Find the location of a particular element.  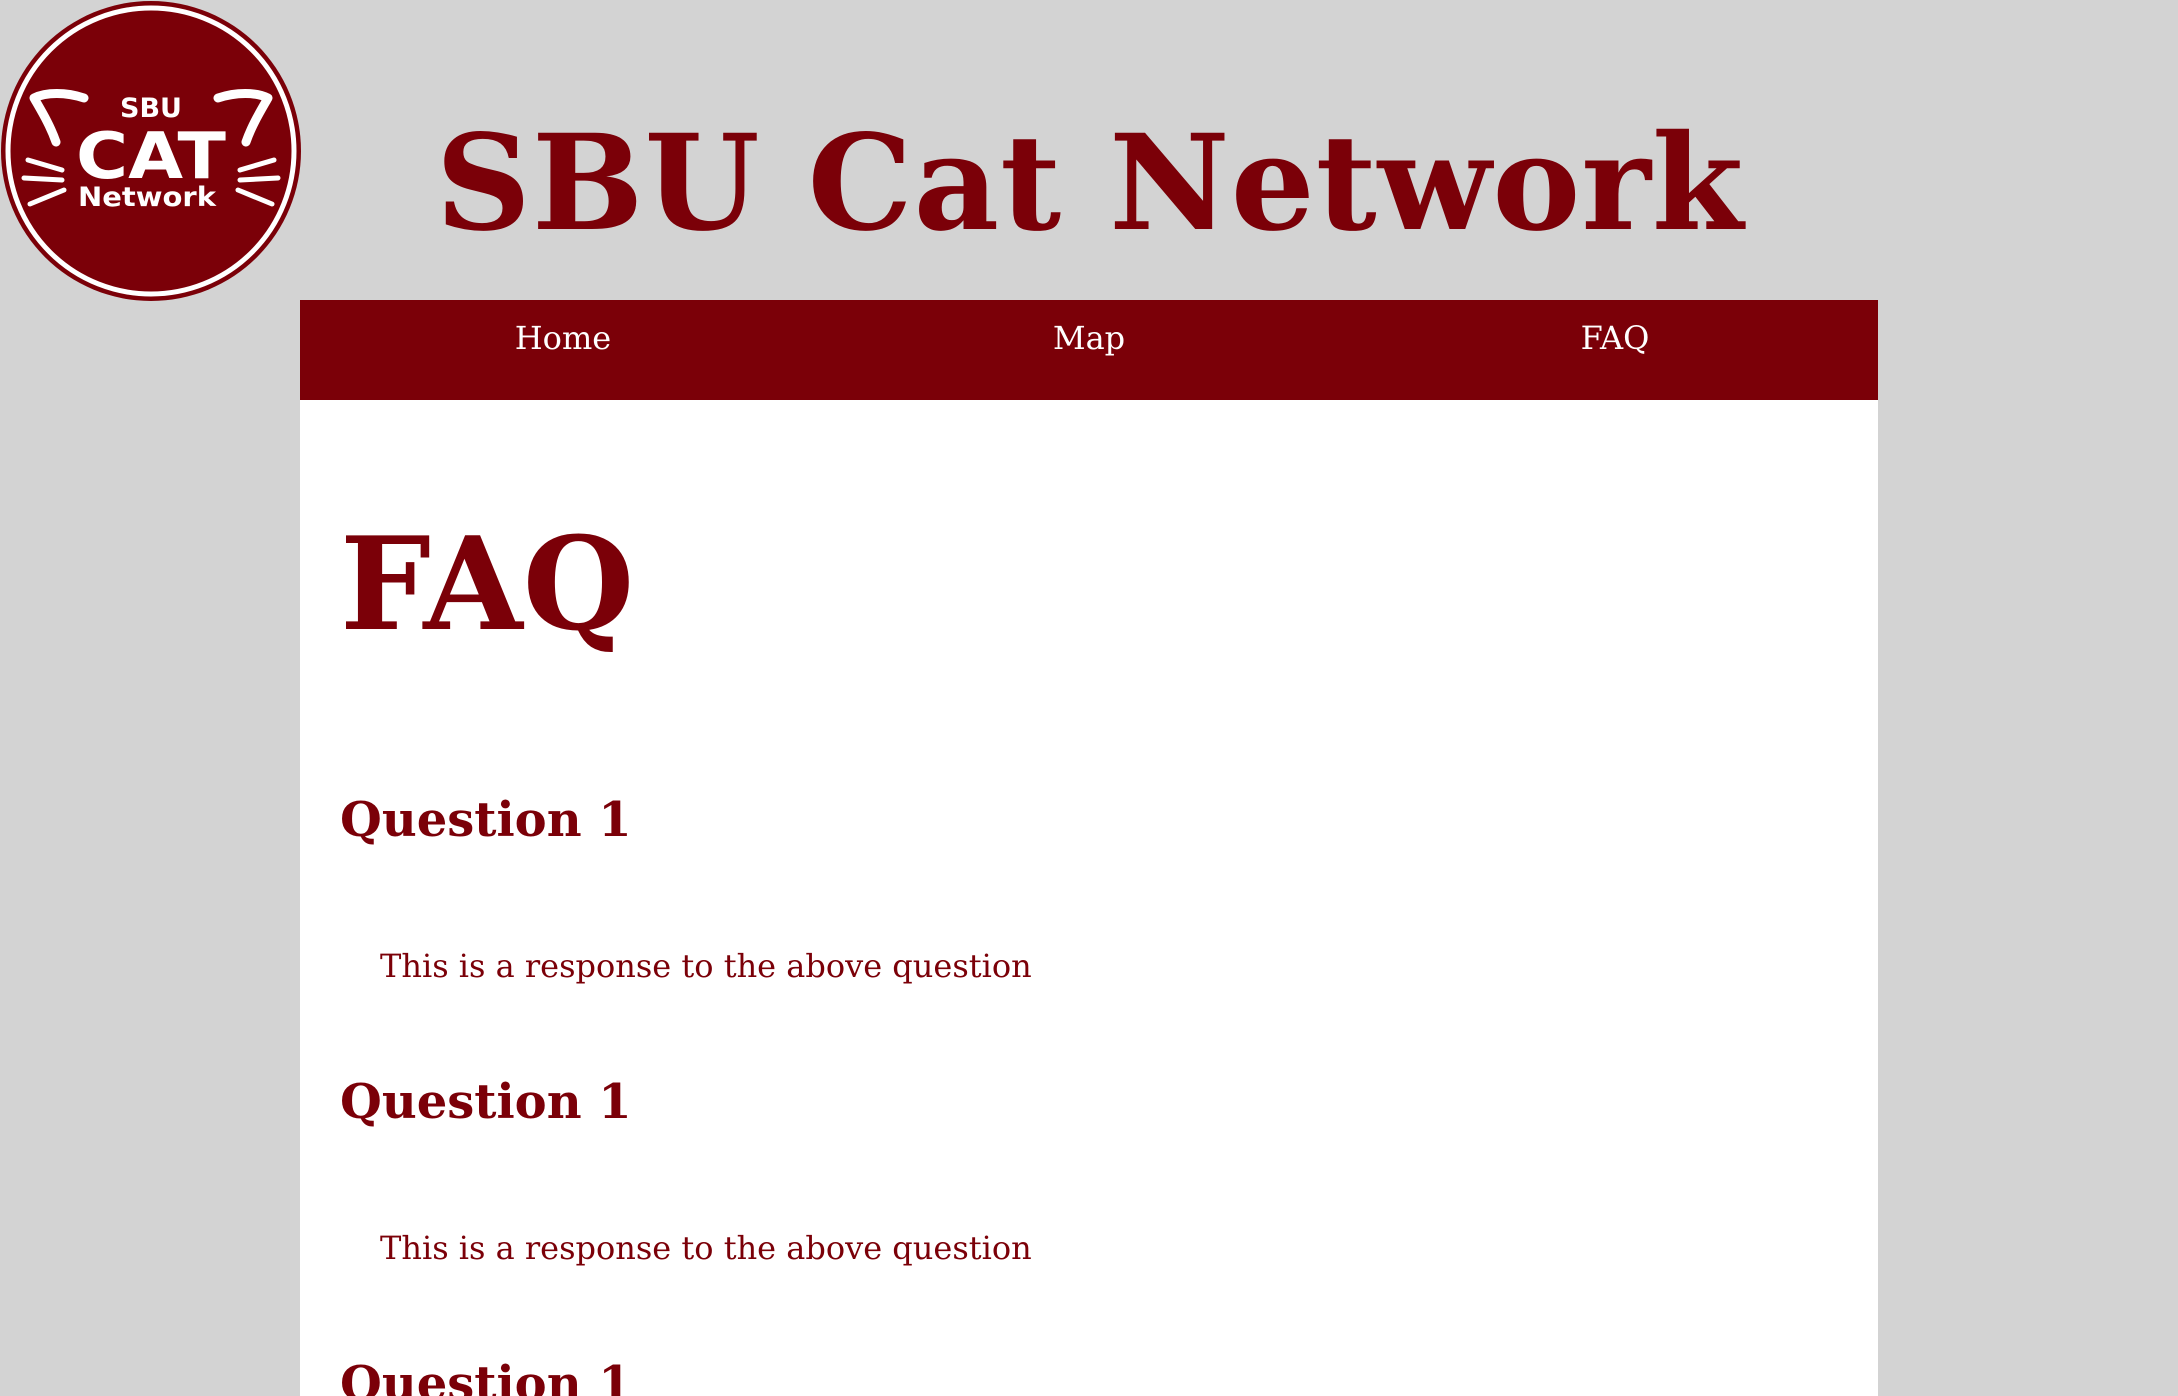

faq-item: Question 1 is located at coordinates (486, 1375).